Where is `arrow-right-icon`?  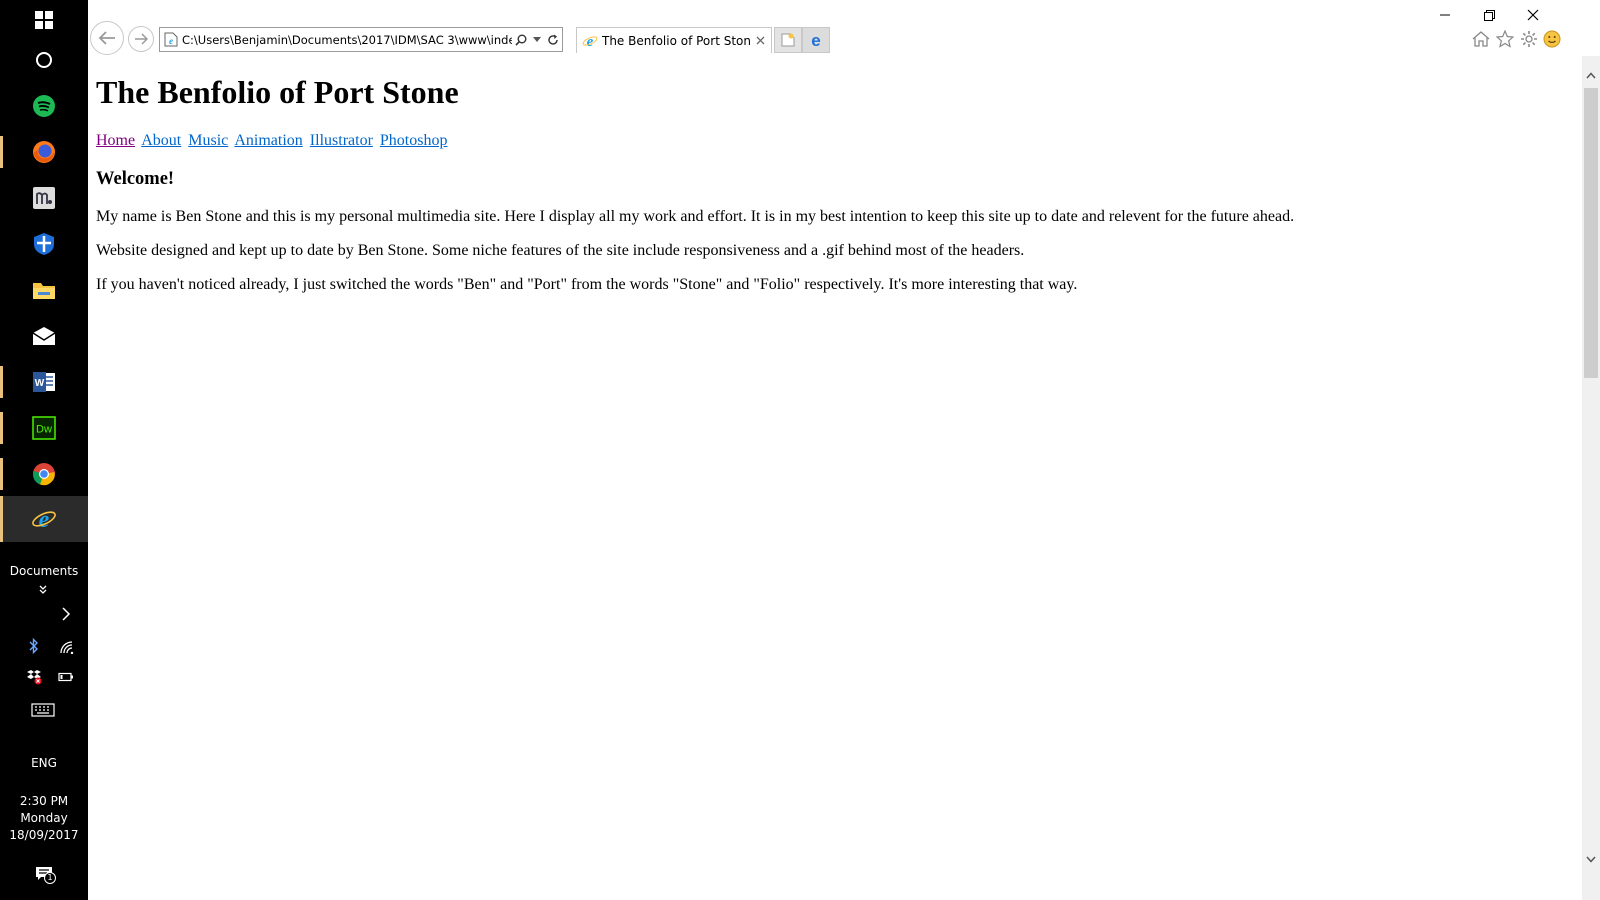
arrow-right-icon is located at coordinates (141, 39).